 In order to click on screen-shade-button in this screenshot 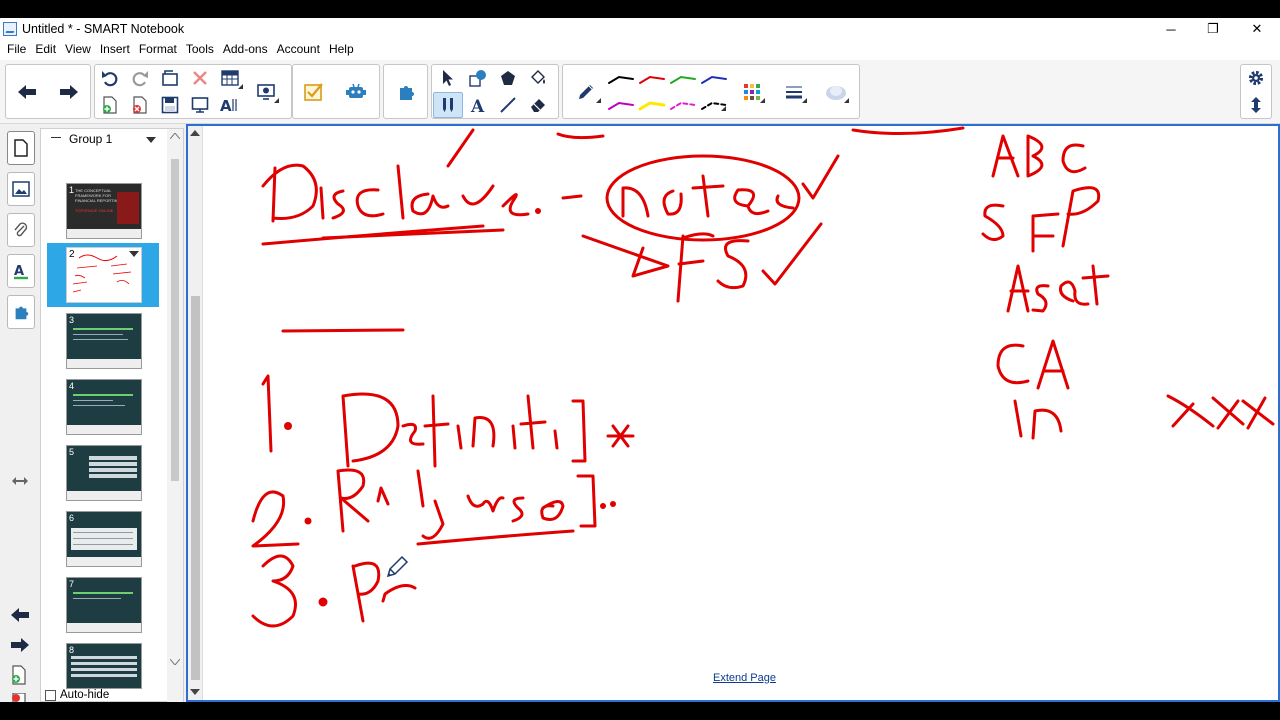, I will do `click(170, 78)`.